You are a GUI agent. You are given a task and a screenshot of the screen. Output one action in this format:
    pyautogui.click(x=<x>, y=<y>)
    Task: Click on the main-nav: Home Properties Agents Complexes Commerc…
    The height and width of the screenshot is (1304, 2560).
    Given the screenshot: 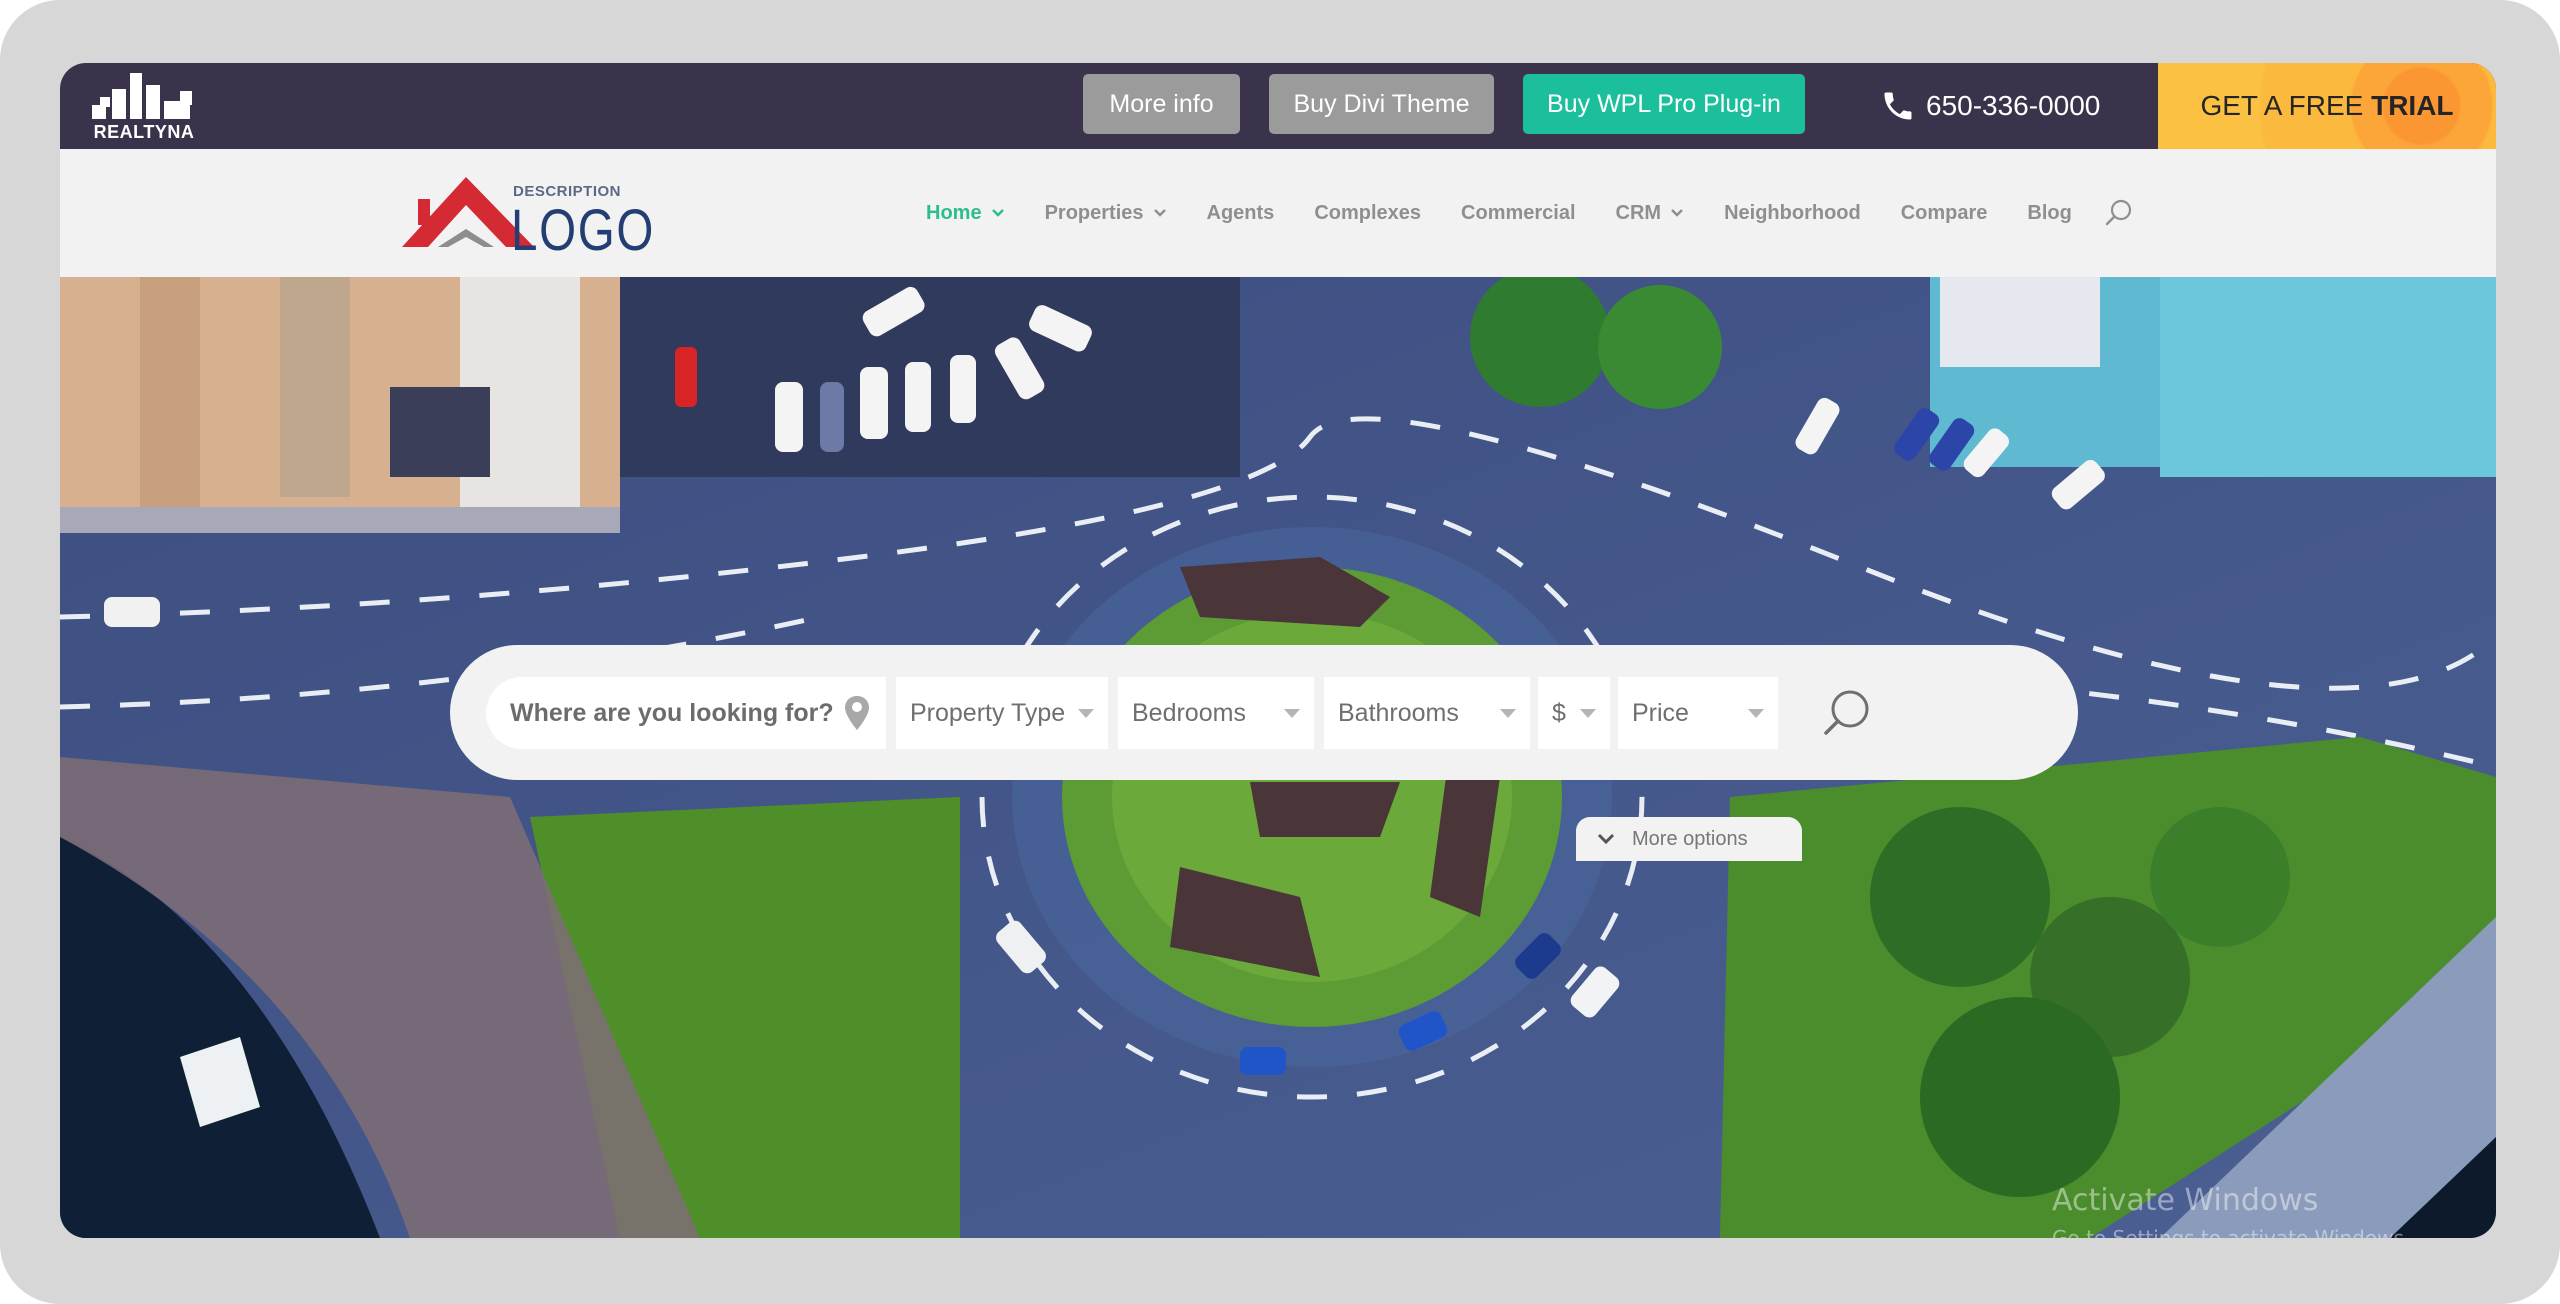 What is the action you would take?
    pyautogui.click(x=1530, y=213)
    